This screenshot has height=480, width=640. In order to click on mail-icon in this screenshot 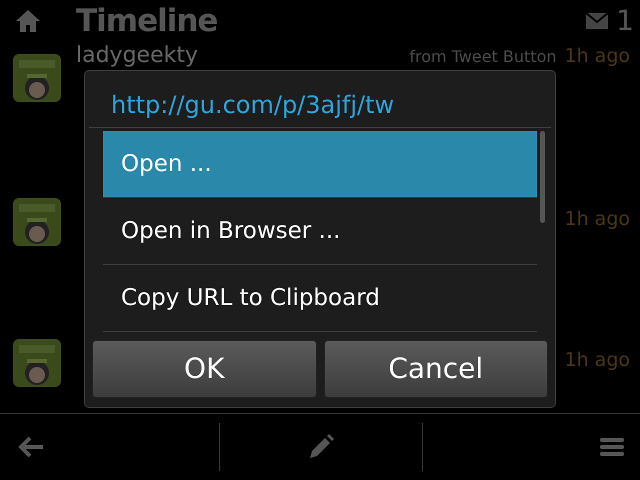, I will do `click(597, 21)`.